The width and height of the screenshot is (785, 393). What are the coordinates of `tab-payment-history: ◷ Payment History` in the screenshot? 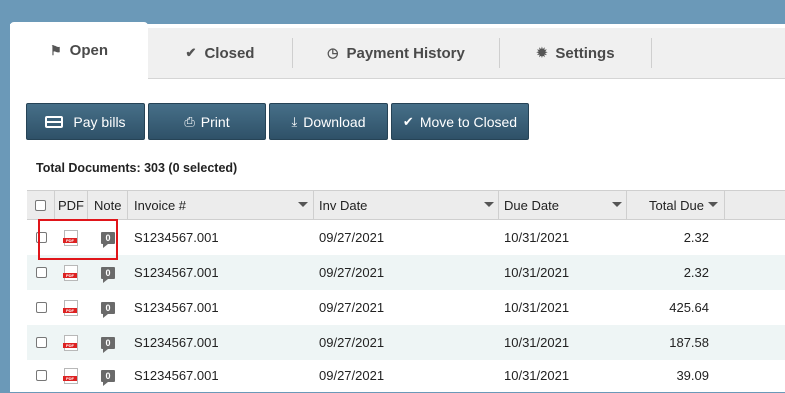 It's located at (396, 53).